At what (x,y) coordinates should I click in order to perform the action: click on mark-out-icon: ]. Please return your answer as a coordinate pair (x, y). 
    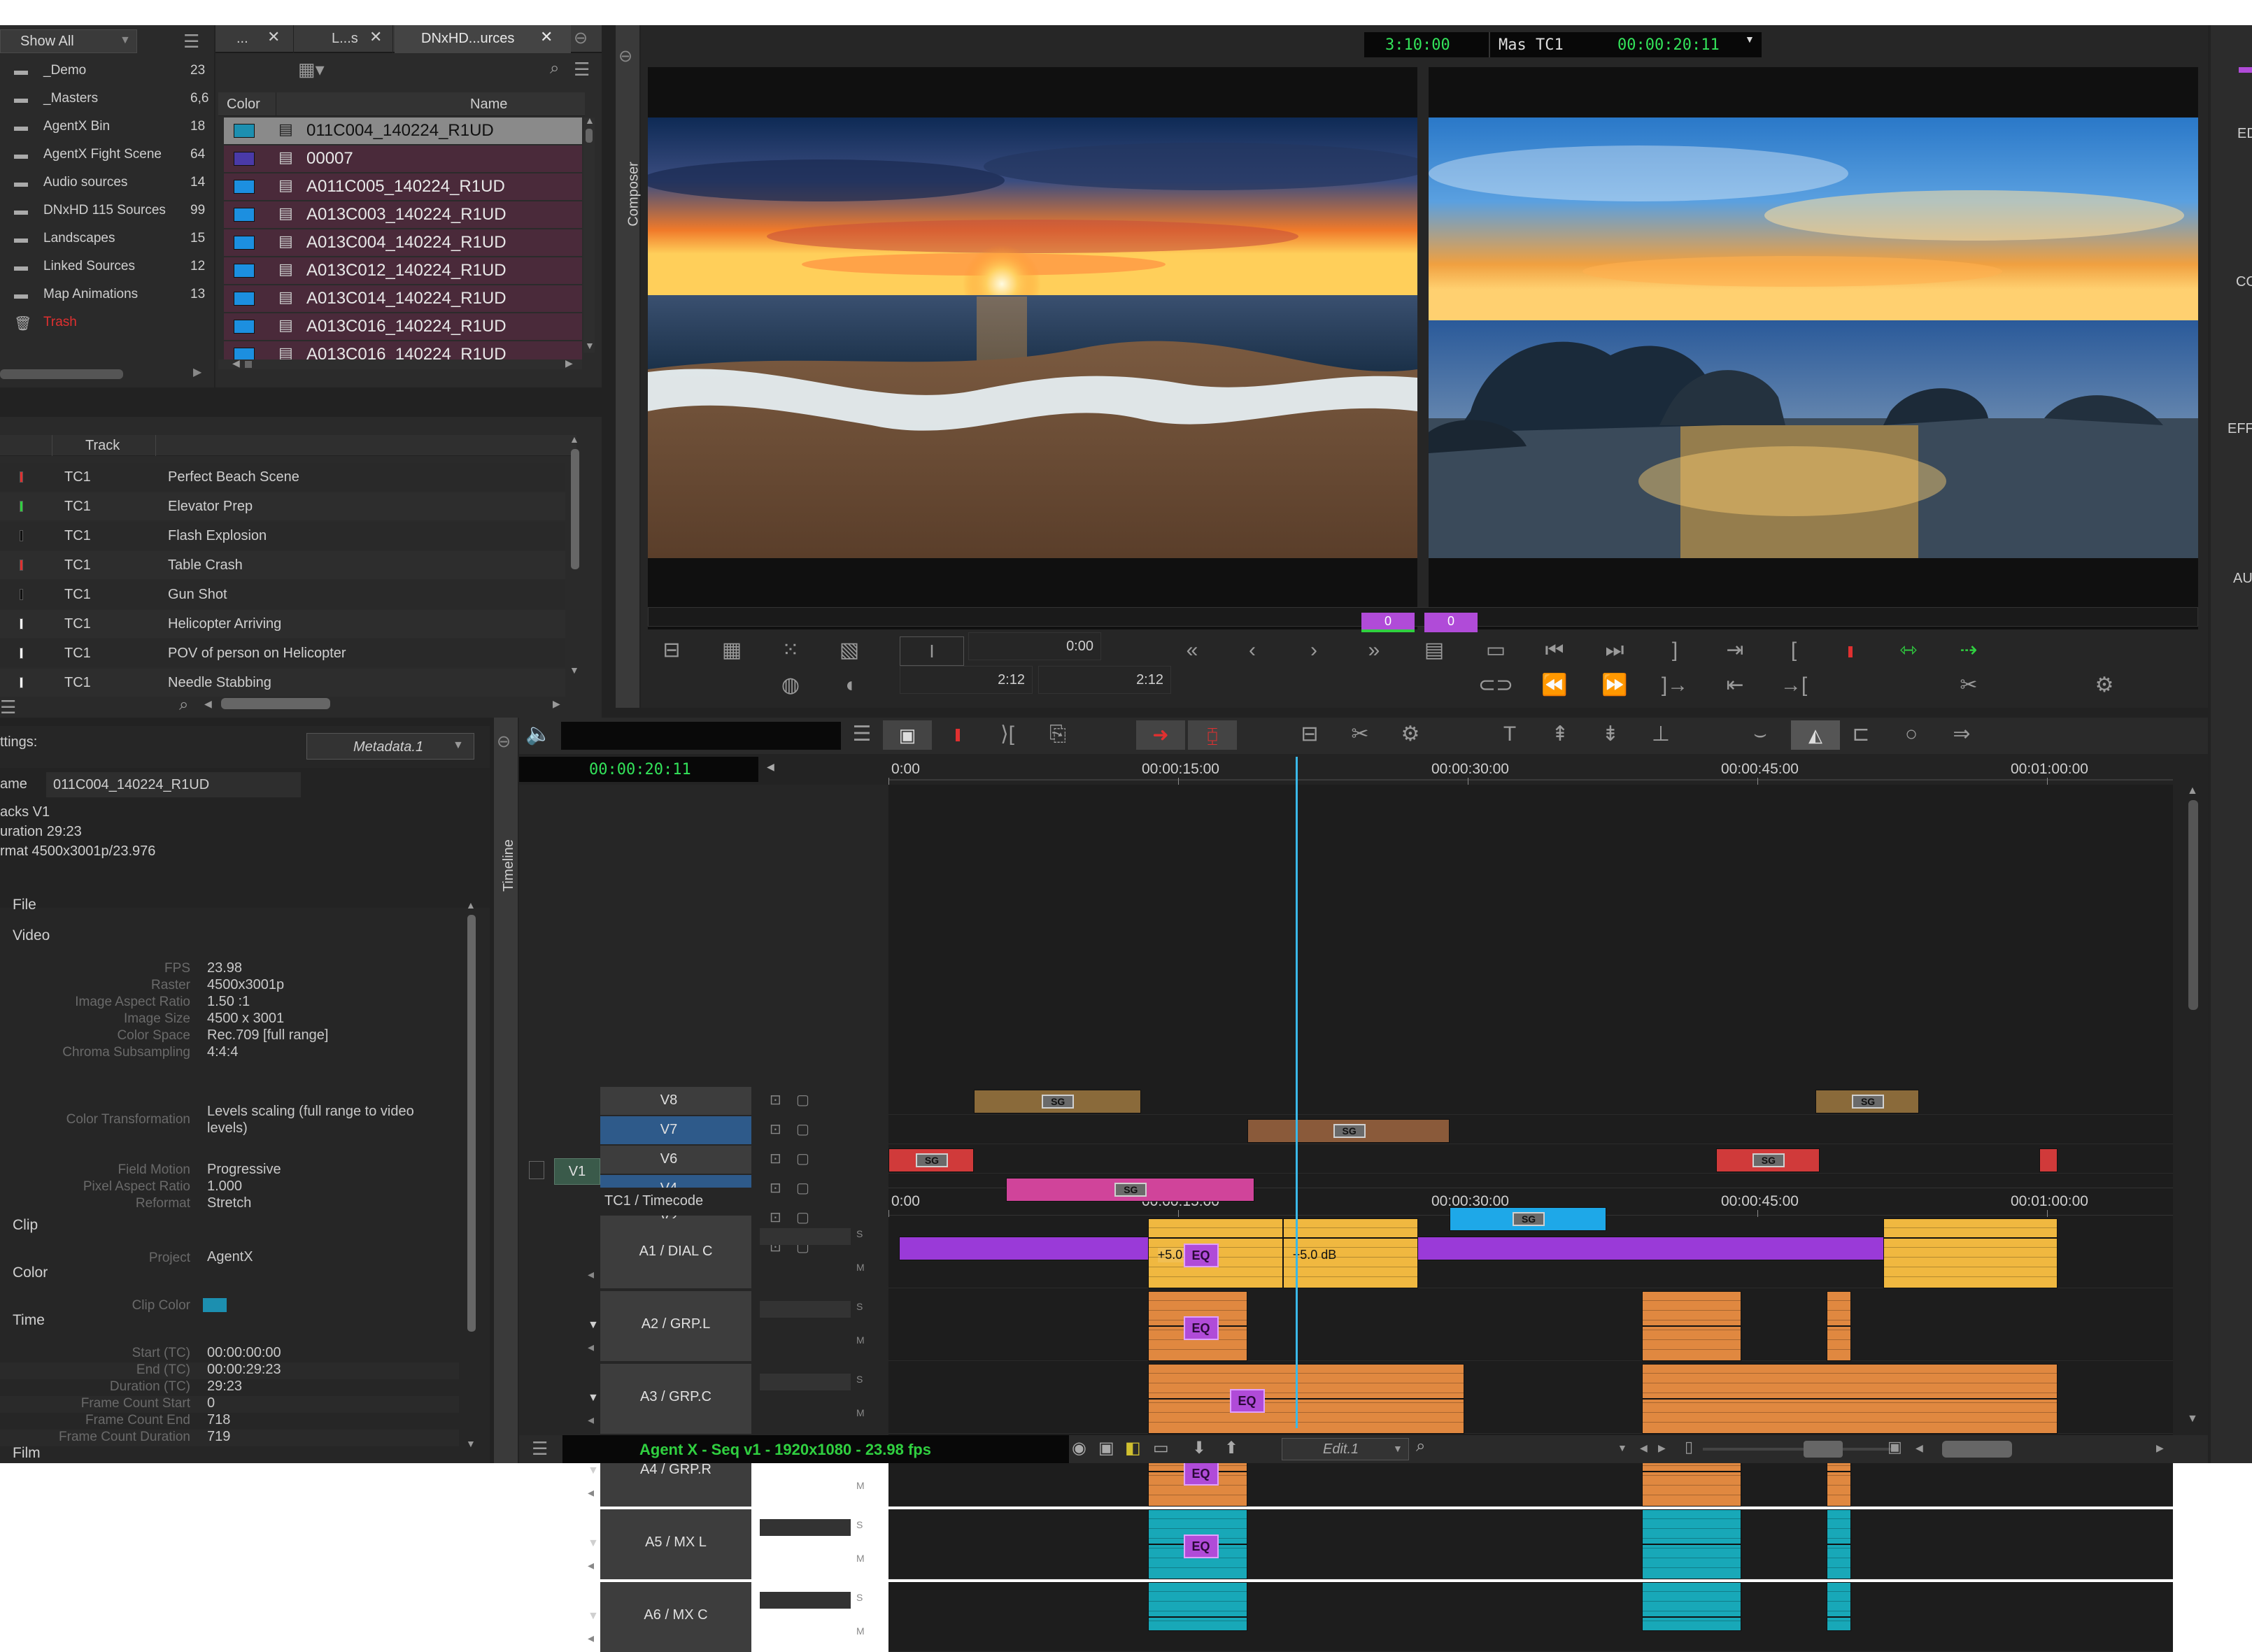
    Looking at the image, I should click on (1675, 650).